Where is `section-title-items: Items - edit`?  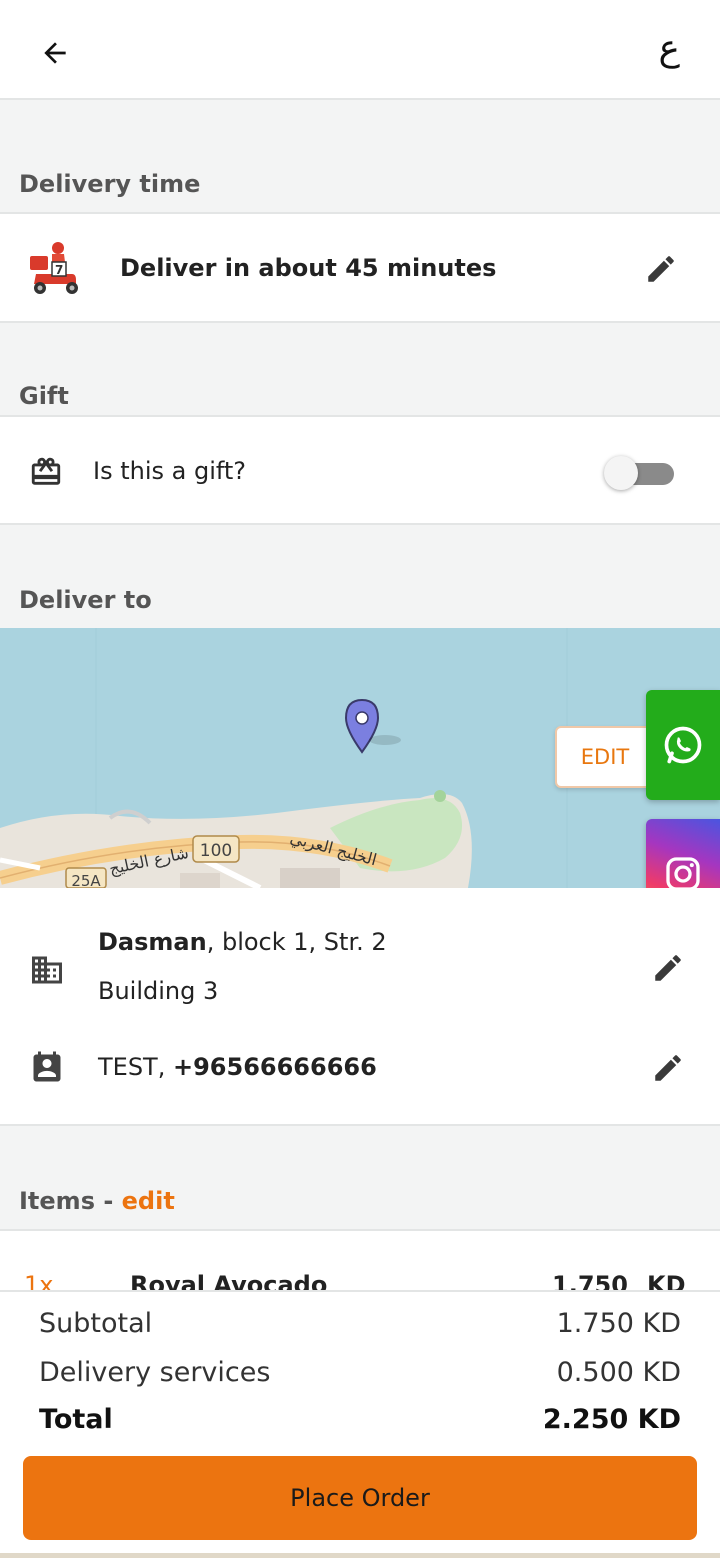
section-title-items: Items - edit is located at coordinates (97, 1201).